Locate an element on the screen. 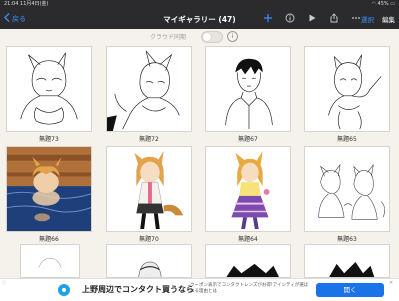  cloud-sync-row: クラウド同期 i is located at coordinates (199, 36).